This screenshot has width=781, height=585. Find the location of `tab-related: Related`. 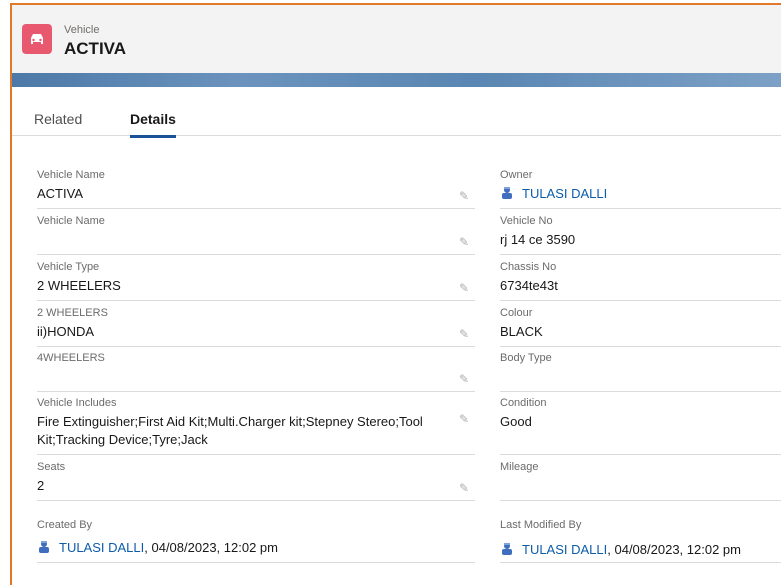

tab-related: Related is located at coordinates (58, 123).